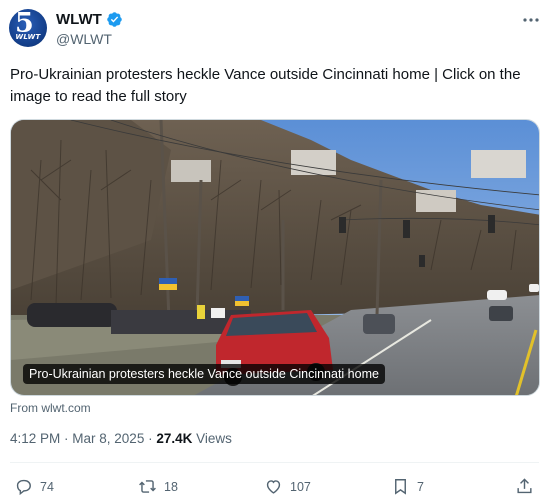 The width and height of the screenshot is (549, 503). Describe the element at coordinates (23, 487) in the screenshot. I see `reply-icon` at that location.